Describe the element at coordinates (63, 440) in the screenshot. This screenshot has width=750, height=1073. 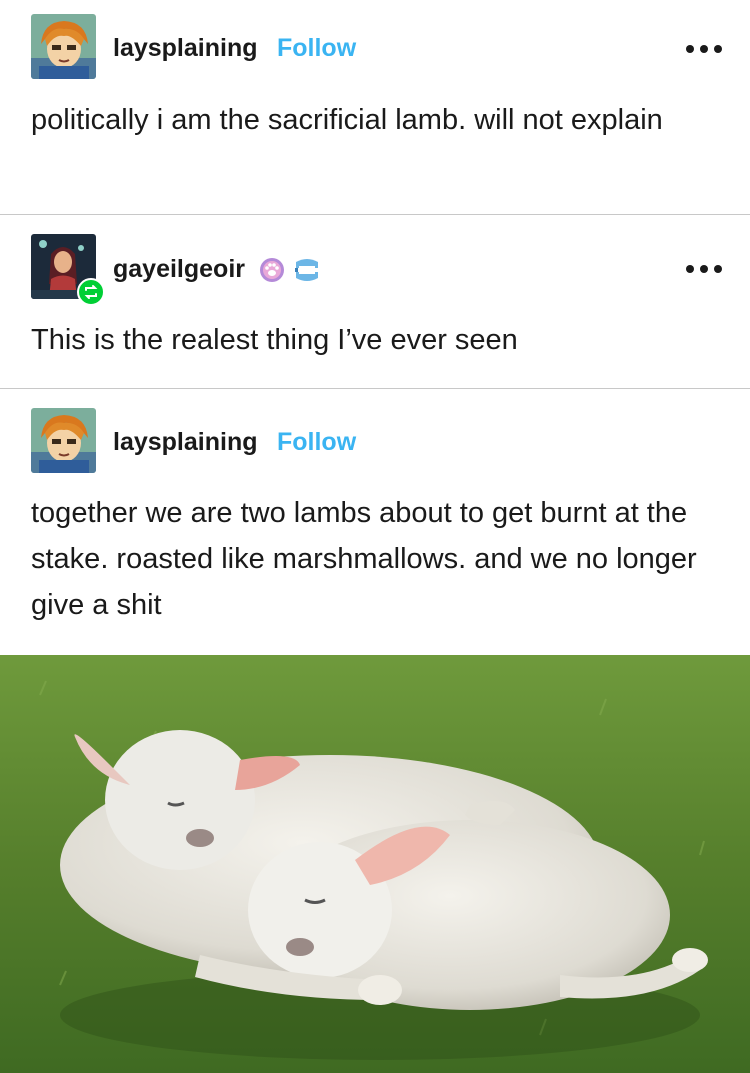
I see `avatar` at that location.